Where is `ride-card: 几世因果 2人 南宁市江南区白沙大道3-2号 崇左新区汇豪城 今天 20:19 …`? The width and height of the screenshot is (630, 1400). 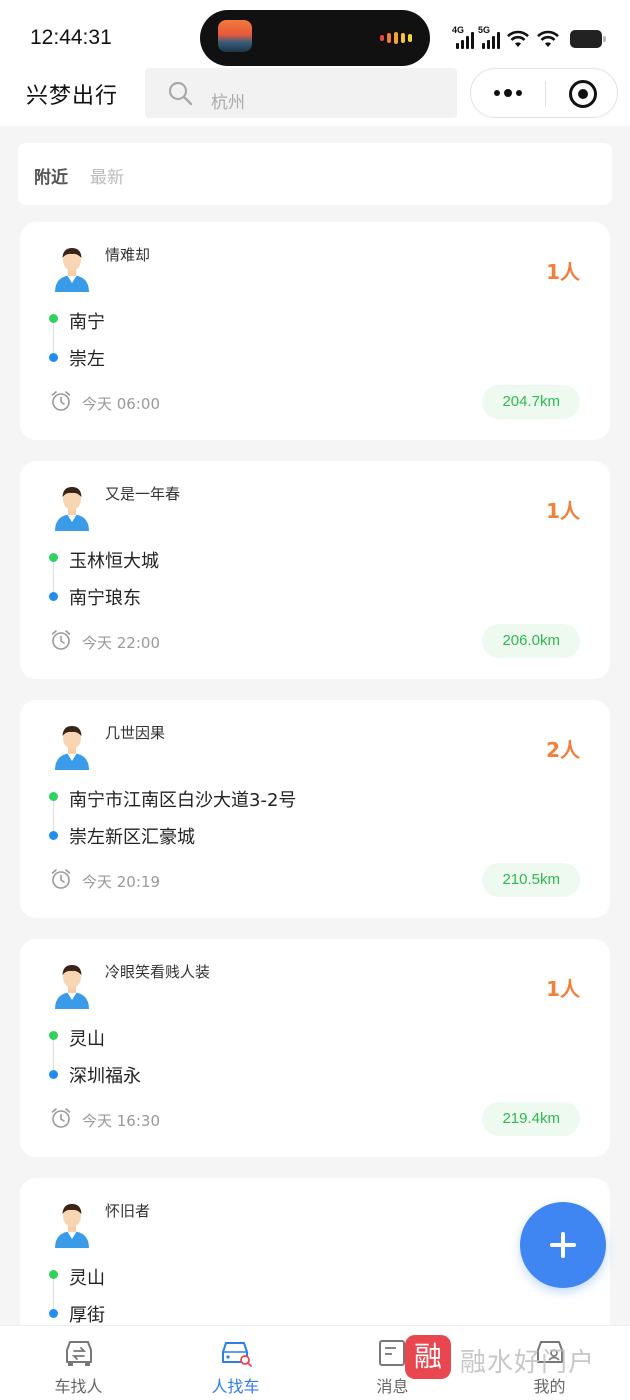 ride-card: 几世因果 2人 南宁市江南区白沙大道3-2号 崇左新区汇豪城 今天 20:19 … is located at coordinates (315, 809).